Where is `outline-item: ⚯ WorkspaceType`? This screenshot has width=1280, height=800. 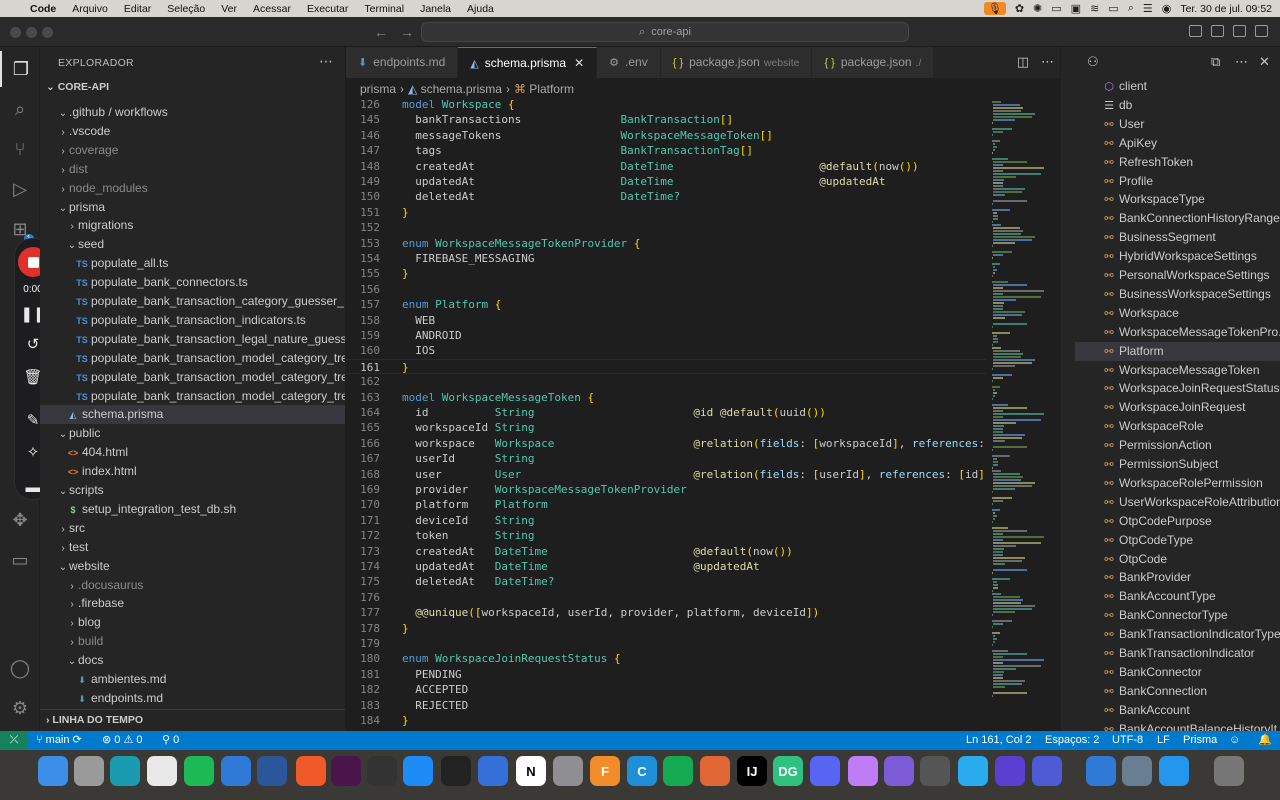
outline-item: ⚯ WorkspaceType is located at coordinates (1177, 199).